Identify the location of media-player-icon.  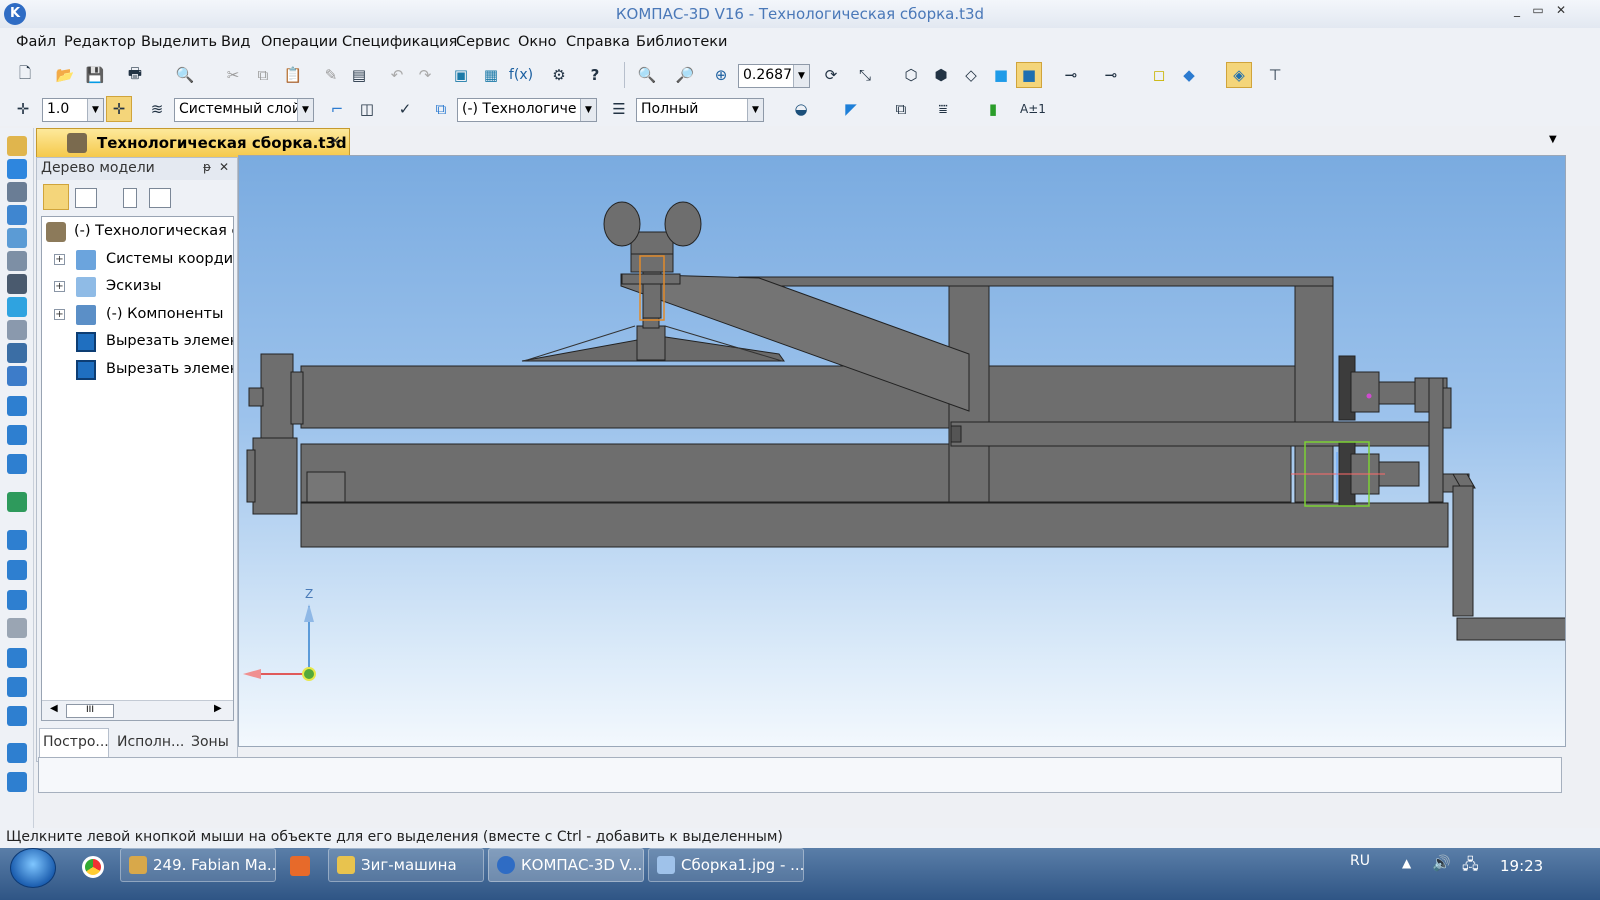
(300, 866).